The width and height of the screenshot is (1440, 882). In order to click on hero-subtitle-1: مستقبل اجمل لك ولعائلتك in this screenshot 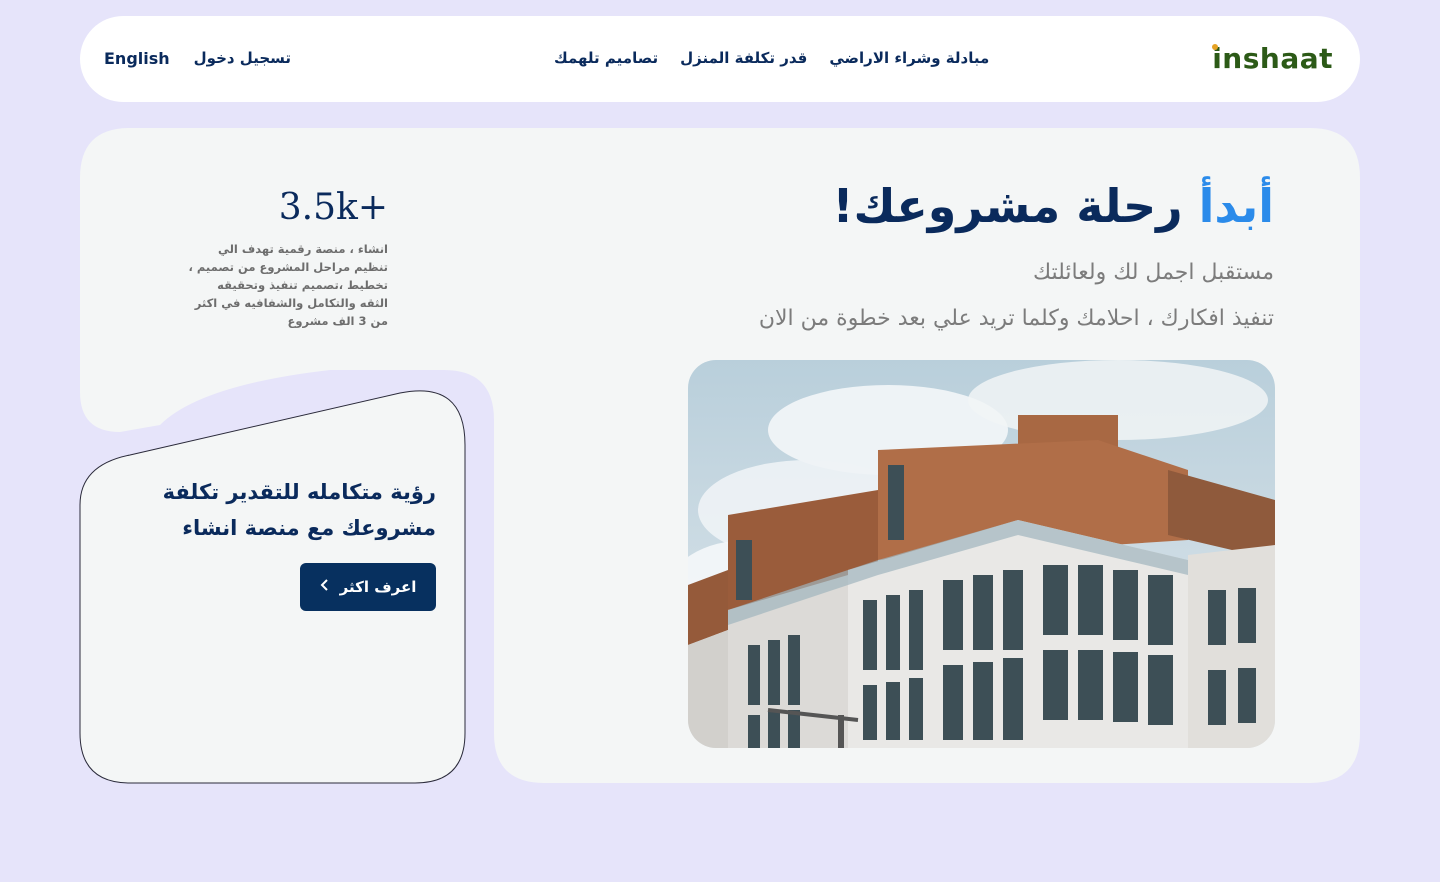, I will do `click(1153, 272)`.